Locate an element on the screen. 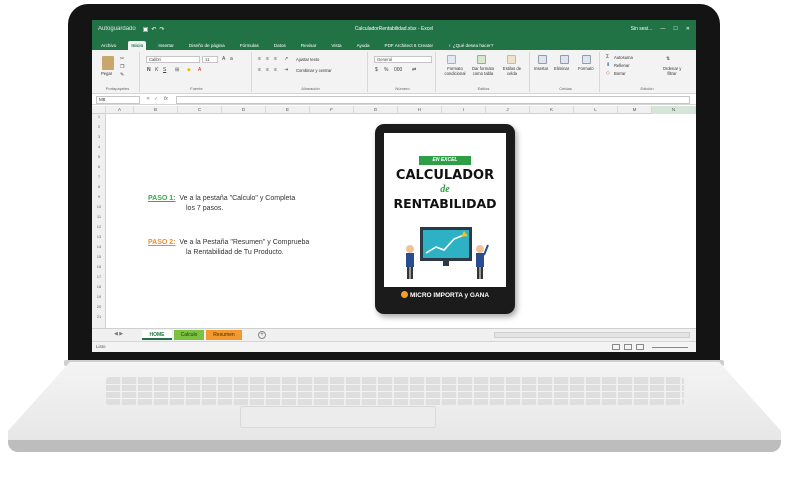 The height and width of the screenshot is (491, 789). tab-formulas: Fórmulas is located at coordinates (249, 45).